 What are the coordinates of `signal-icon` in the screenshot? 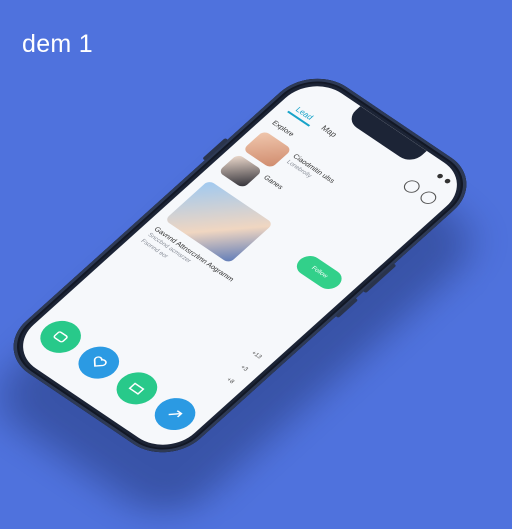 It's located at (440, 175).